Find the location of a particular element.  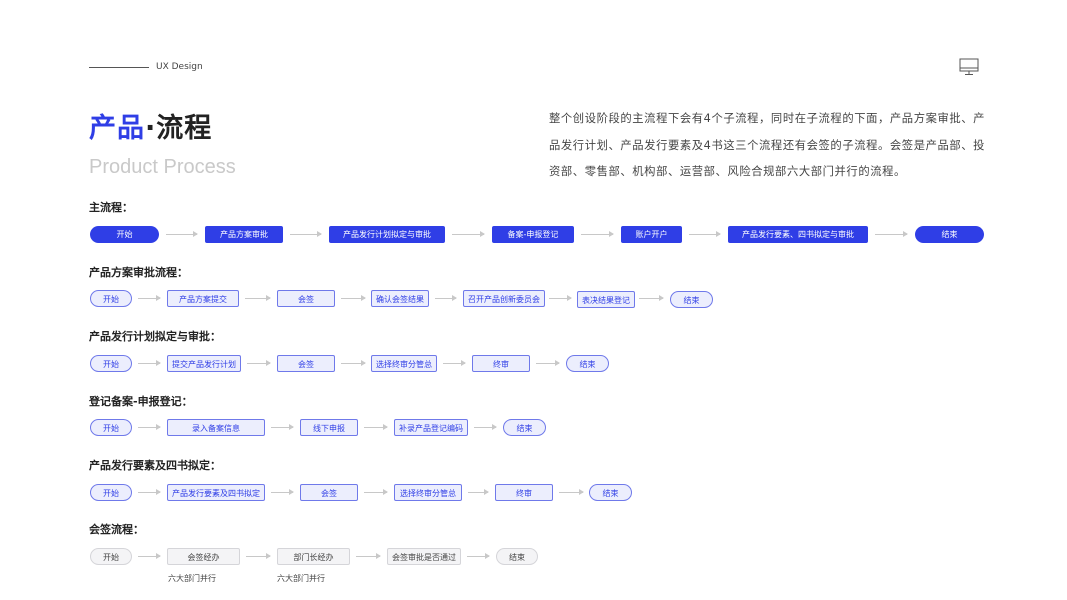

countersign-flow-title: 会签流程： is located at coordinates (116, 529).